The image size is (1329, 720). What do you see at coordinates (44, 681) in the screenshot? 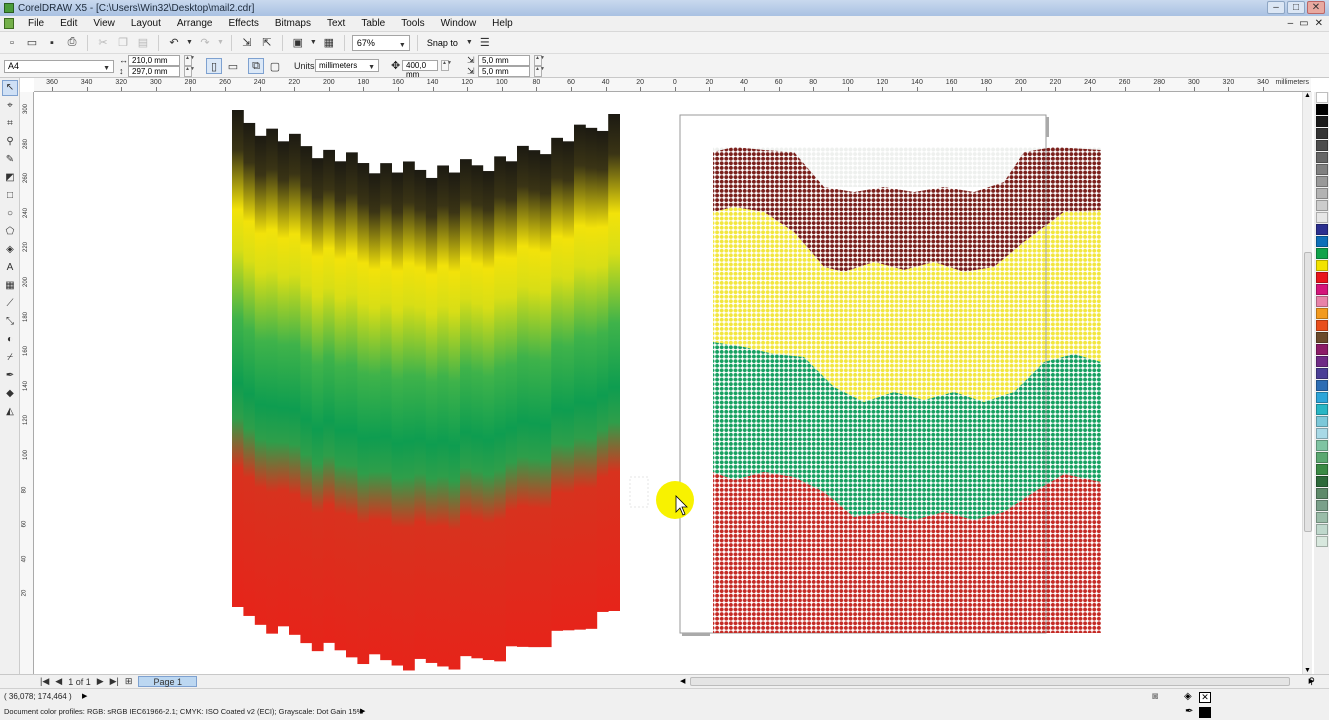
I see `first-page-icon: |◀` at bounding box center [44, 681].